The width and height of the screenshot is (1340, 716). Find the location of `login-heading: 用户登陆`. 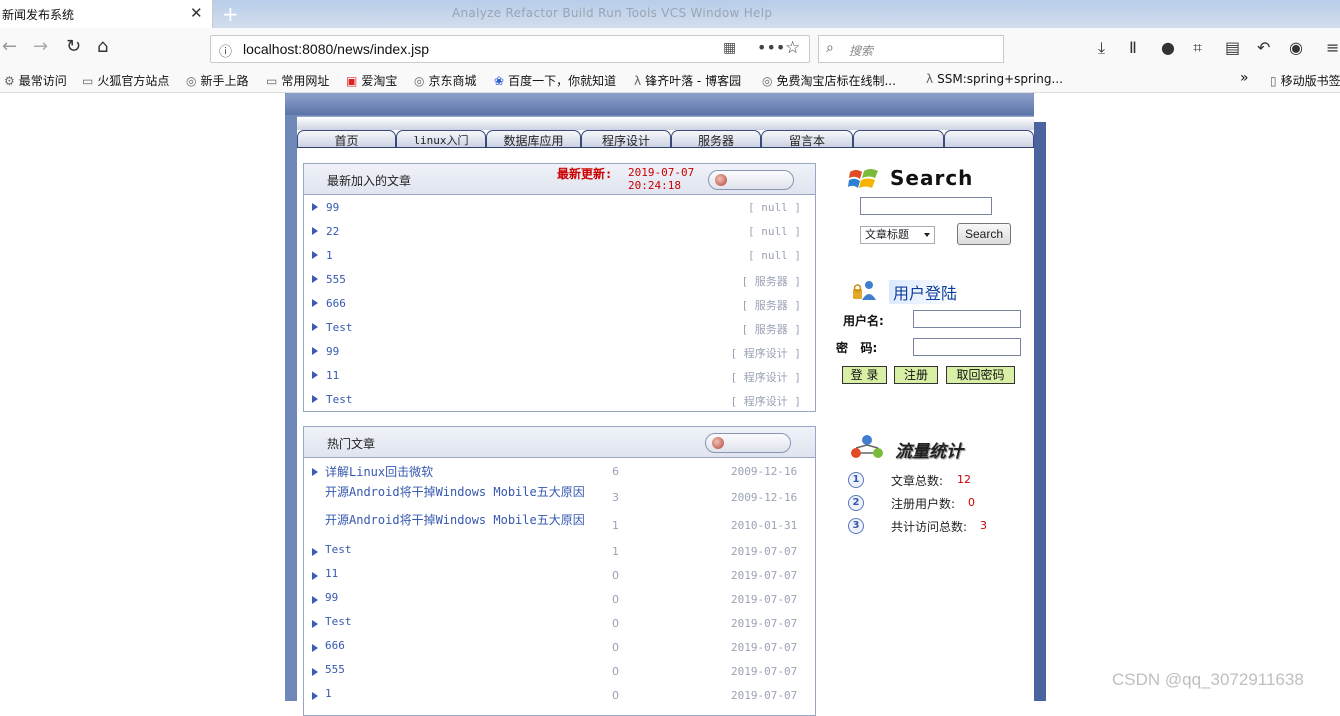

login-heading: 用户登陆 is located at coordinates (925, 292).